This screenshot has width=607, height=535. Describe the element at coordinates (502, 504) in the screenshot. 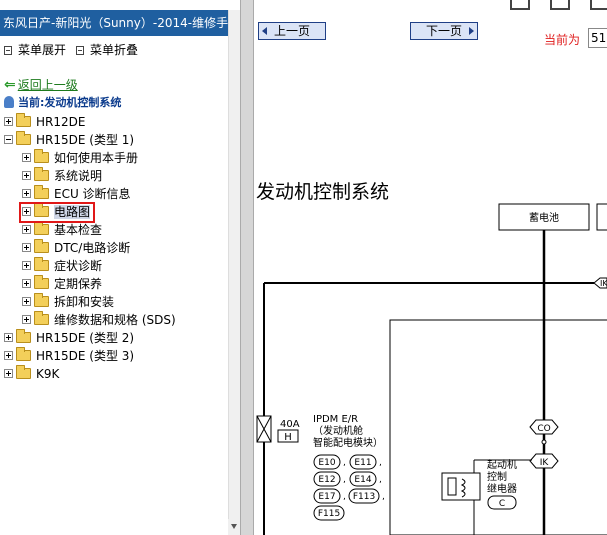

I see `svg-text: C` at that location.